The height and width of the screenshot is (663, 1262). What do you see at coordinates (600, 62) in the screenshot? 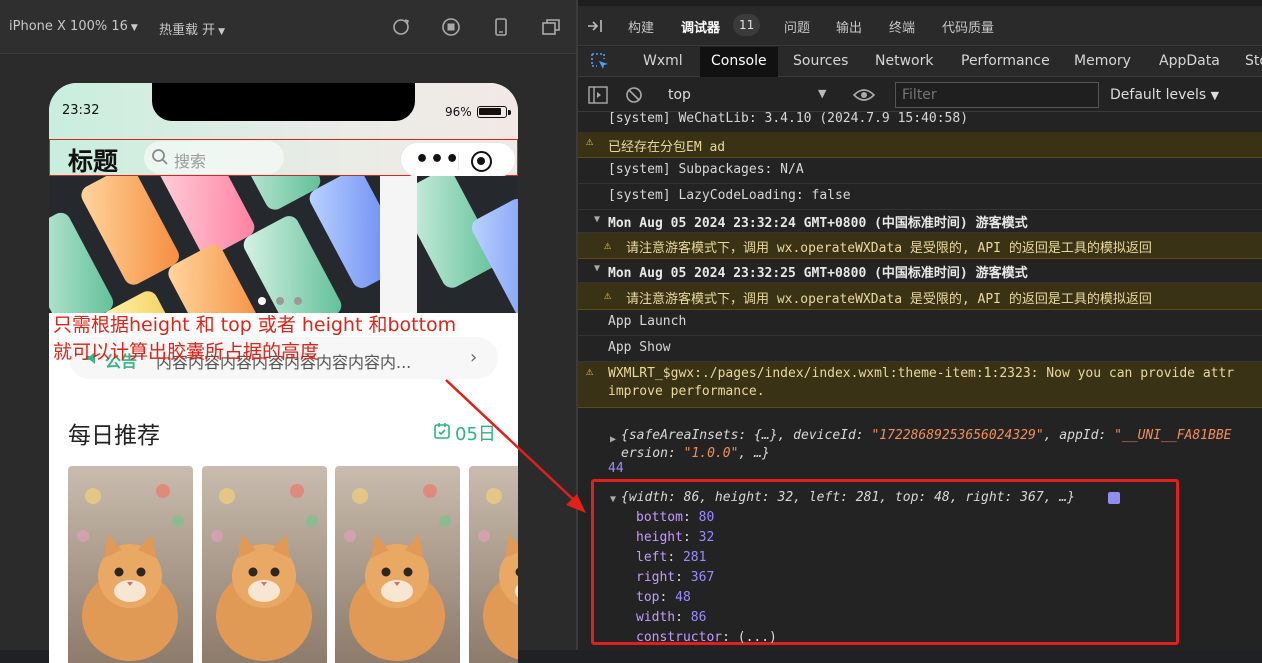
I see `inspect-element-icon` at bounding box center [600, 62].